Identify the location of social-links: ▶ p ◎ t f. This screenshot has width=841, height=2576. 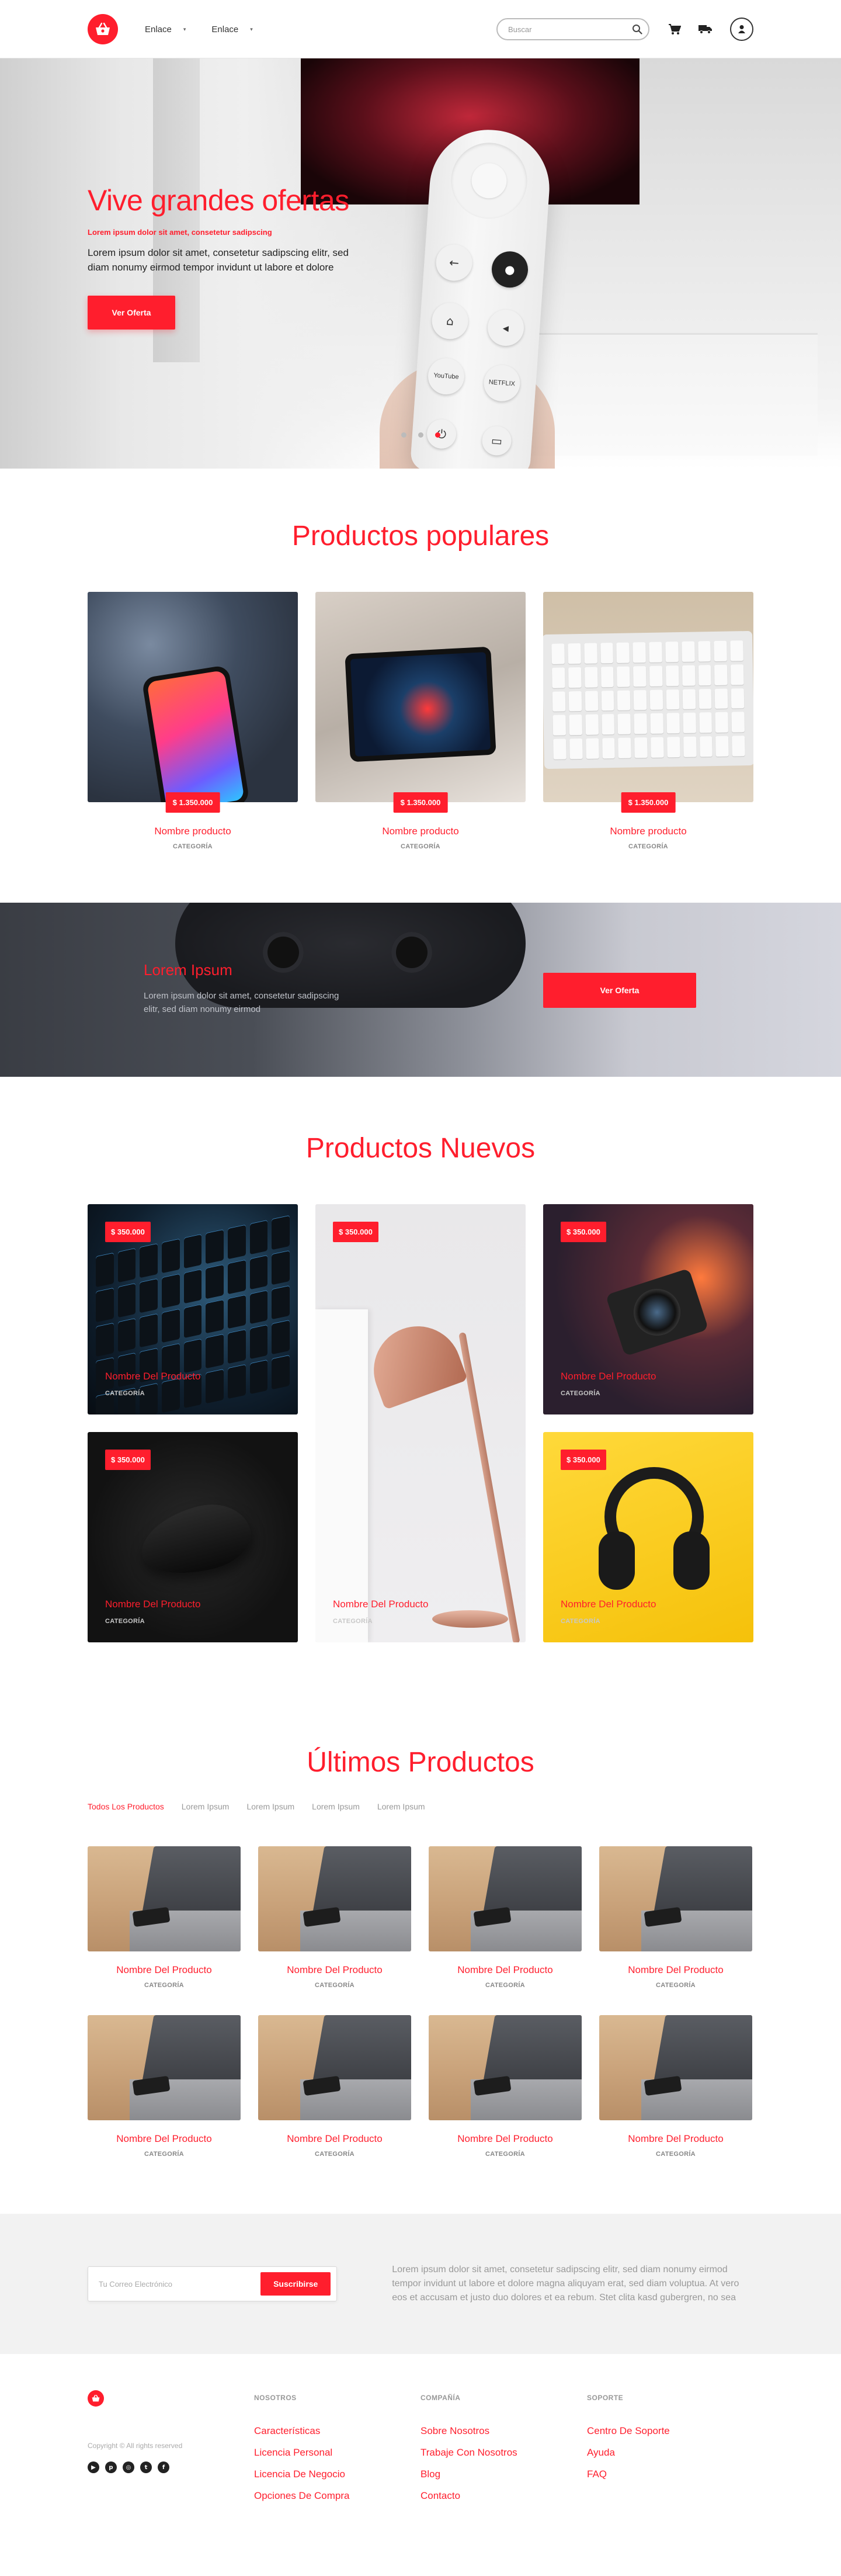
(171, 2467).